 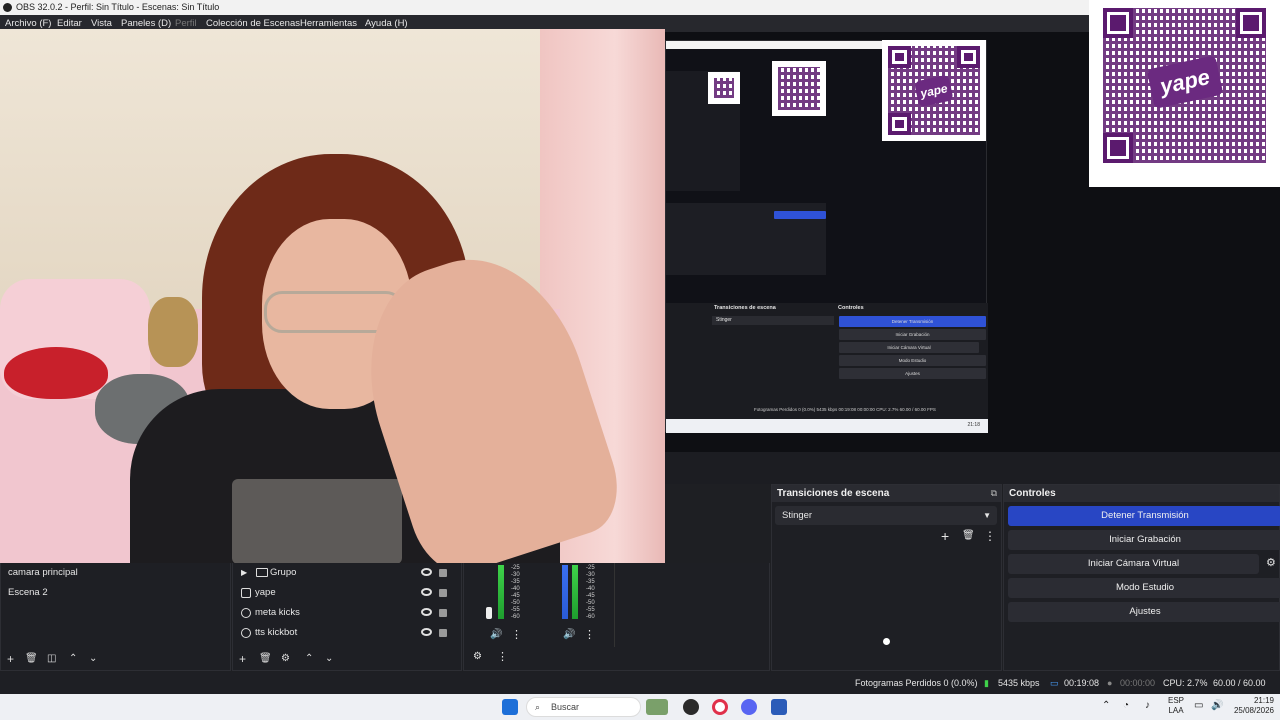 What do you see at coordinates (347, 593) in the screenshot?
I see `source-row-yape: yape` at bounding box center [347, 593].